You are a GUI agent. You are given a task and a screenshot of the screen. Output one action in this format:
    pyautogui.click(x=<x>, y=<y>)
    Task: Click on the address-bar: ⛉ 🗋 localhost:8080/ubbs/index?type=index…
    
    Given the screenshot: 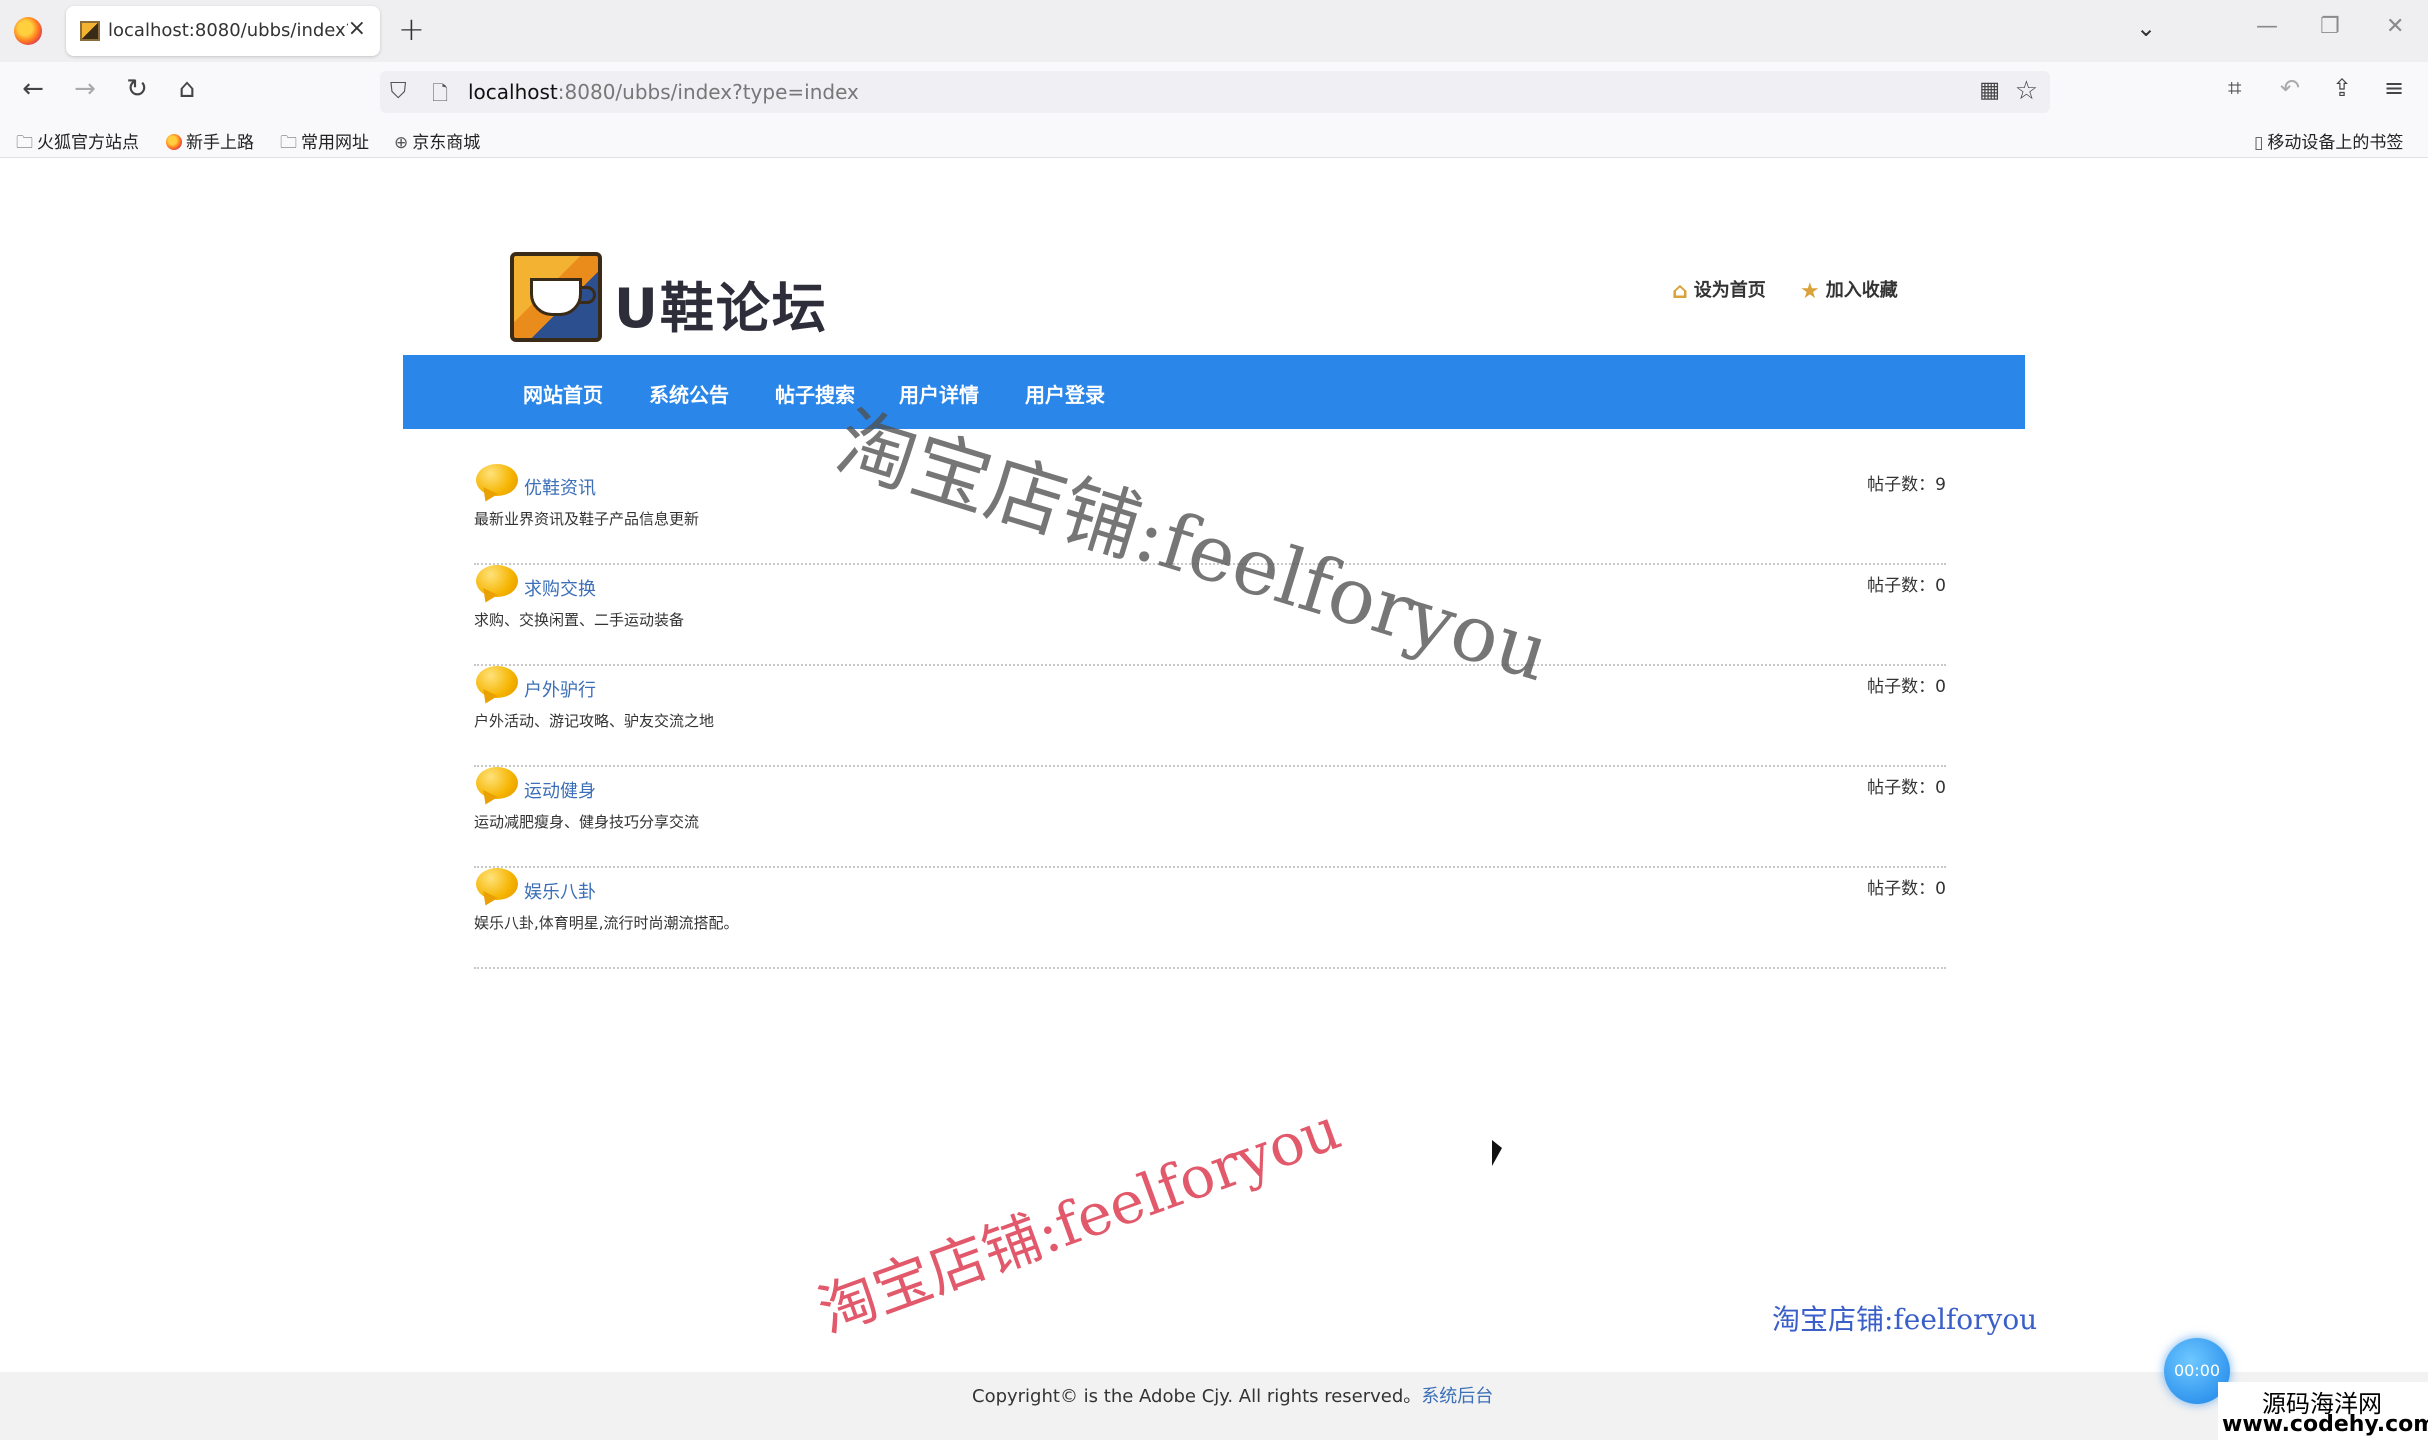 What is the action you would take?
    pyautogui.click(x=1215, y=92)
    